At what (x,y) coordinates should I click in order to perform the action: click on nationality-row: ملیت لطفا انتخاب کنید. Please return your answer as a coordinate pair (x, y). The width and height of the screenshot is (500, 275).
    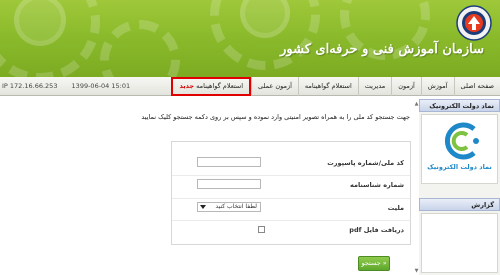
    Looking at the image, I should click on (291, 209).